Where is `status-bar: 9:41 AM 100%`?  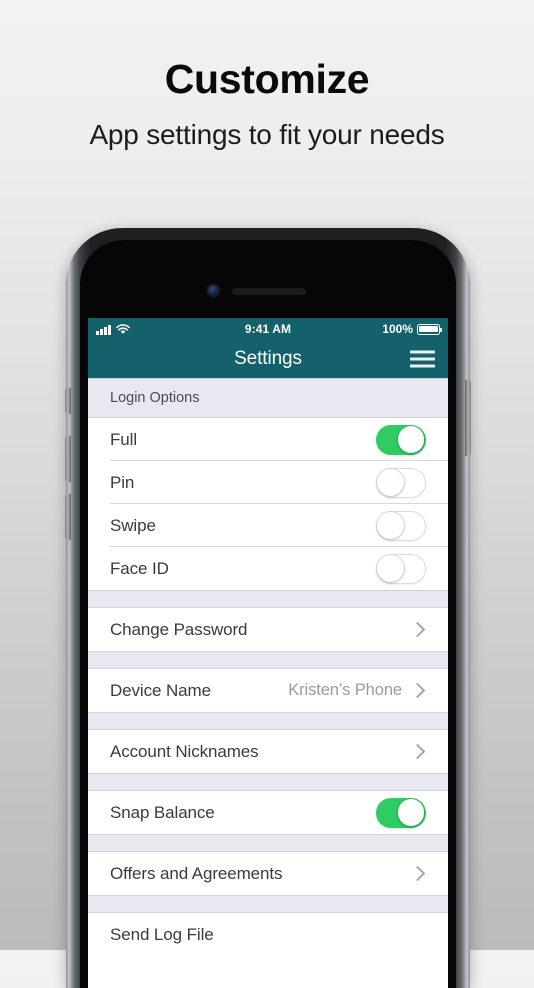
status-bar: 9:41 AM 100% is located at coordinates (268, 329).